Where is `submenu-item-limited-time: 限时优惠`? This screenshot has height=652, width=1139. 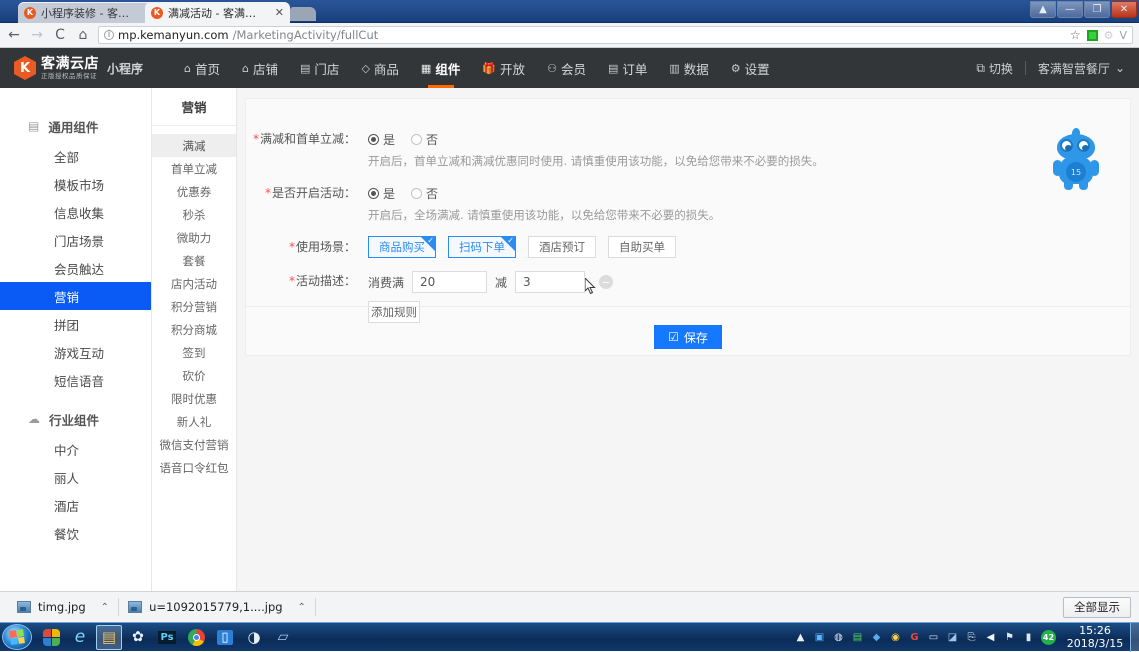
submenu-item-limited-time: 限时优惠 is located at coordinates (194, 398).